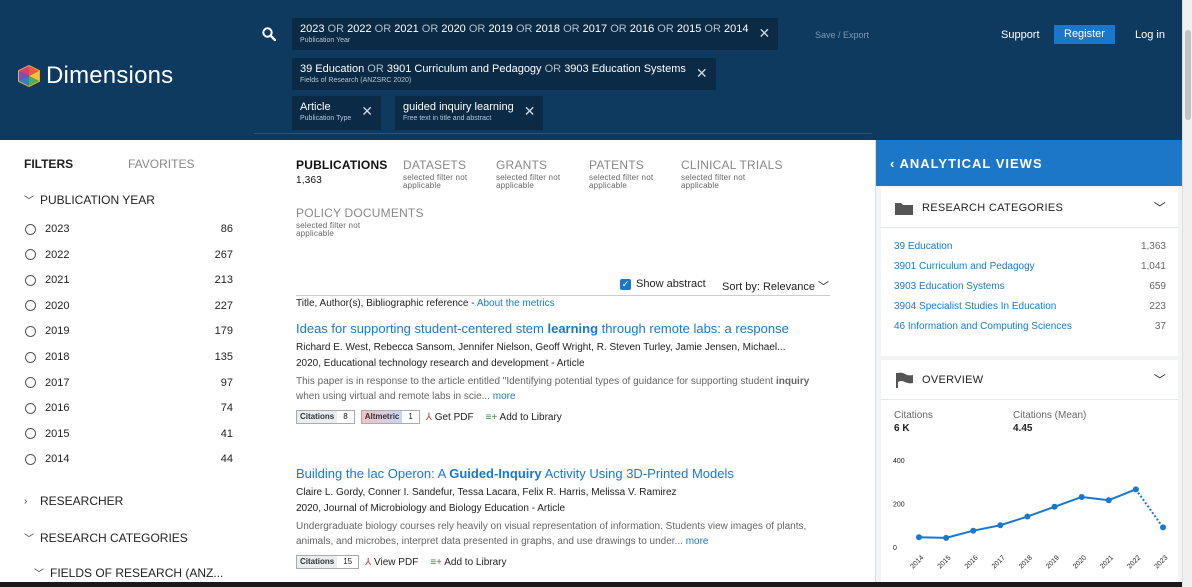 This screenshot has width=1192, height=587. I want to click on scrollbar-thumb, so click(1188, 75).